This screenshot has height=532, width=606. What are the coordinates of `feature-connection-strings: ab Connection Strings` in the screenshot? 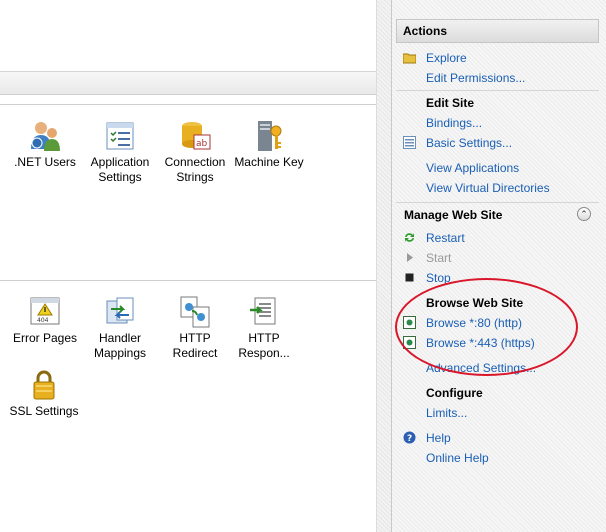 It's located at (195, 152).